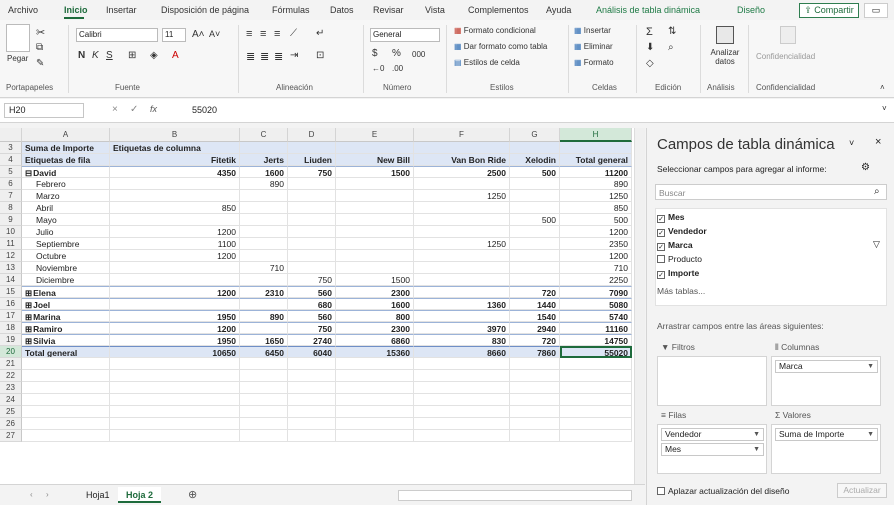  Describe the element at coordinates (495, 30) in the screenshot. I see `conditional-format-button: ▦ Formato condicional` at that location.